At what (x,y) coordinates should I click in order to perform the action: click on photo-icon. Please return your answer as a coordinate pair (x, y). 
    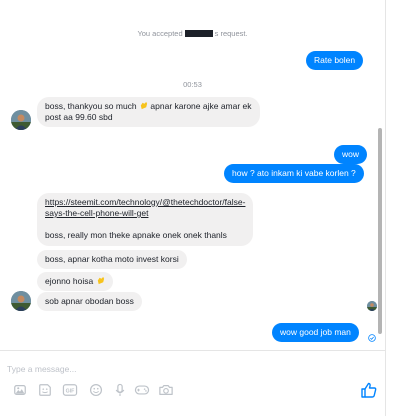
    Looking at the image, I should click on (20, 390).